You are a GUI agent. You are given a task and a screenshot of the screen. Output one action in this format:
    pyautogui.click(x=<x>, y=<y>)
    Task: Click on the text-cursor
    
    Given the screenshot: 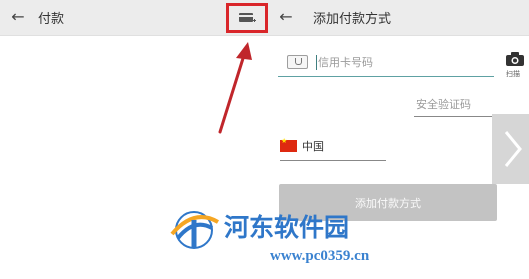 What is the action you would take?
    pyautogui.click(x=316, y=62)
    